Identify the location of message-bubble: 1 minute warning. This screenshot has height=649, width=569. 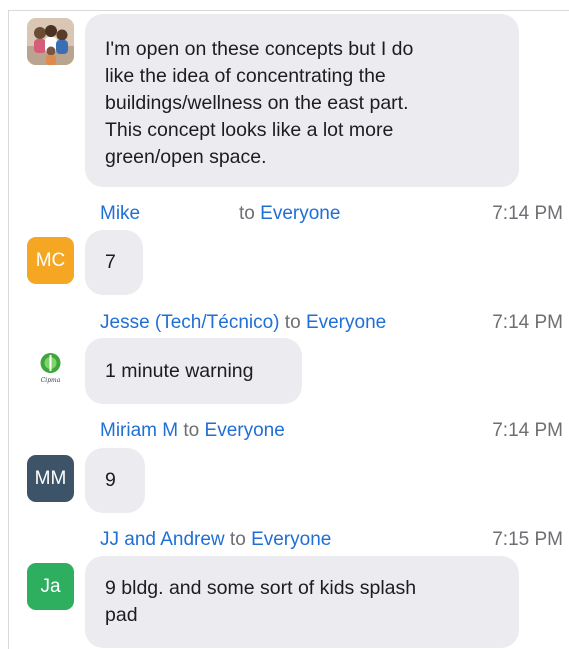
(193, 371).